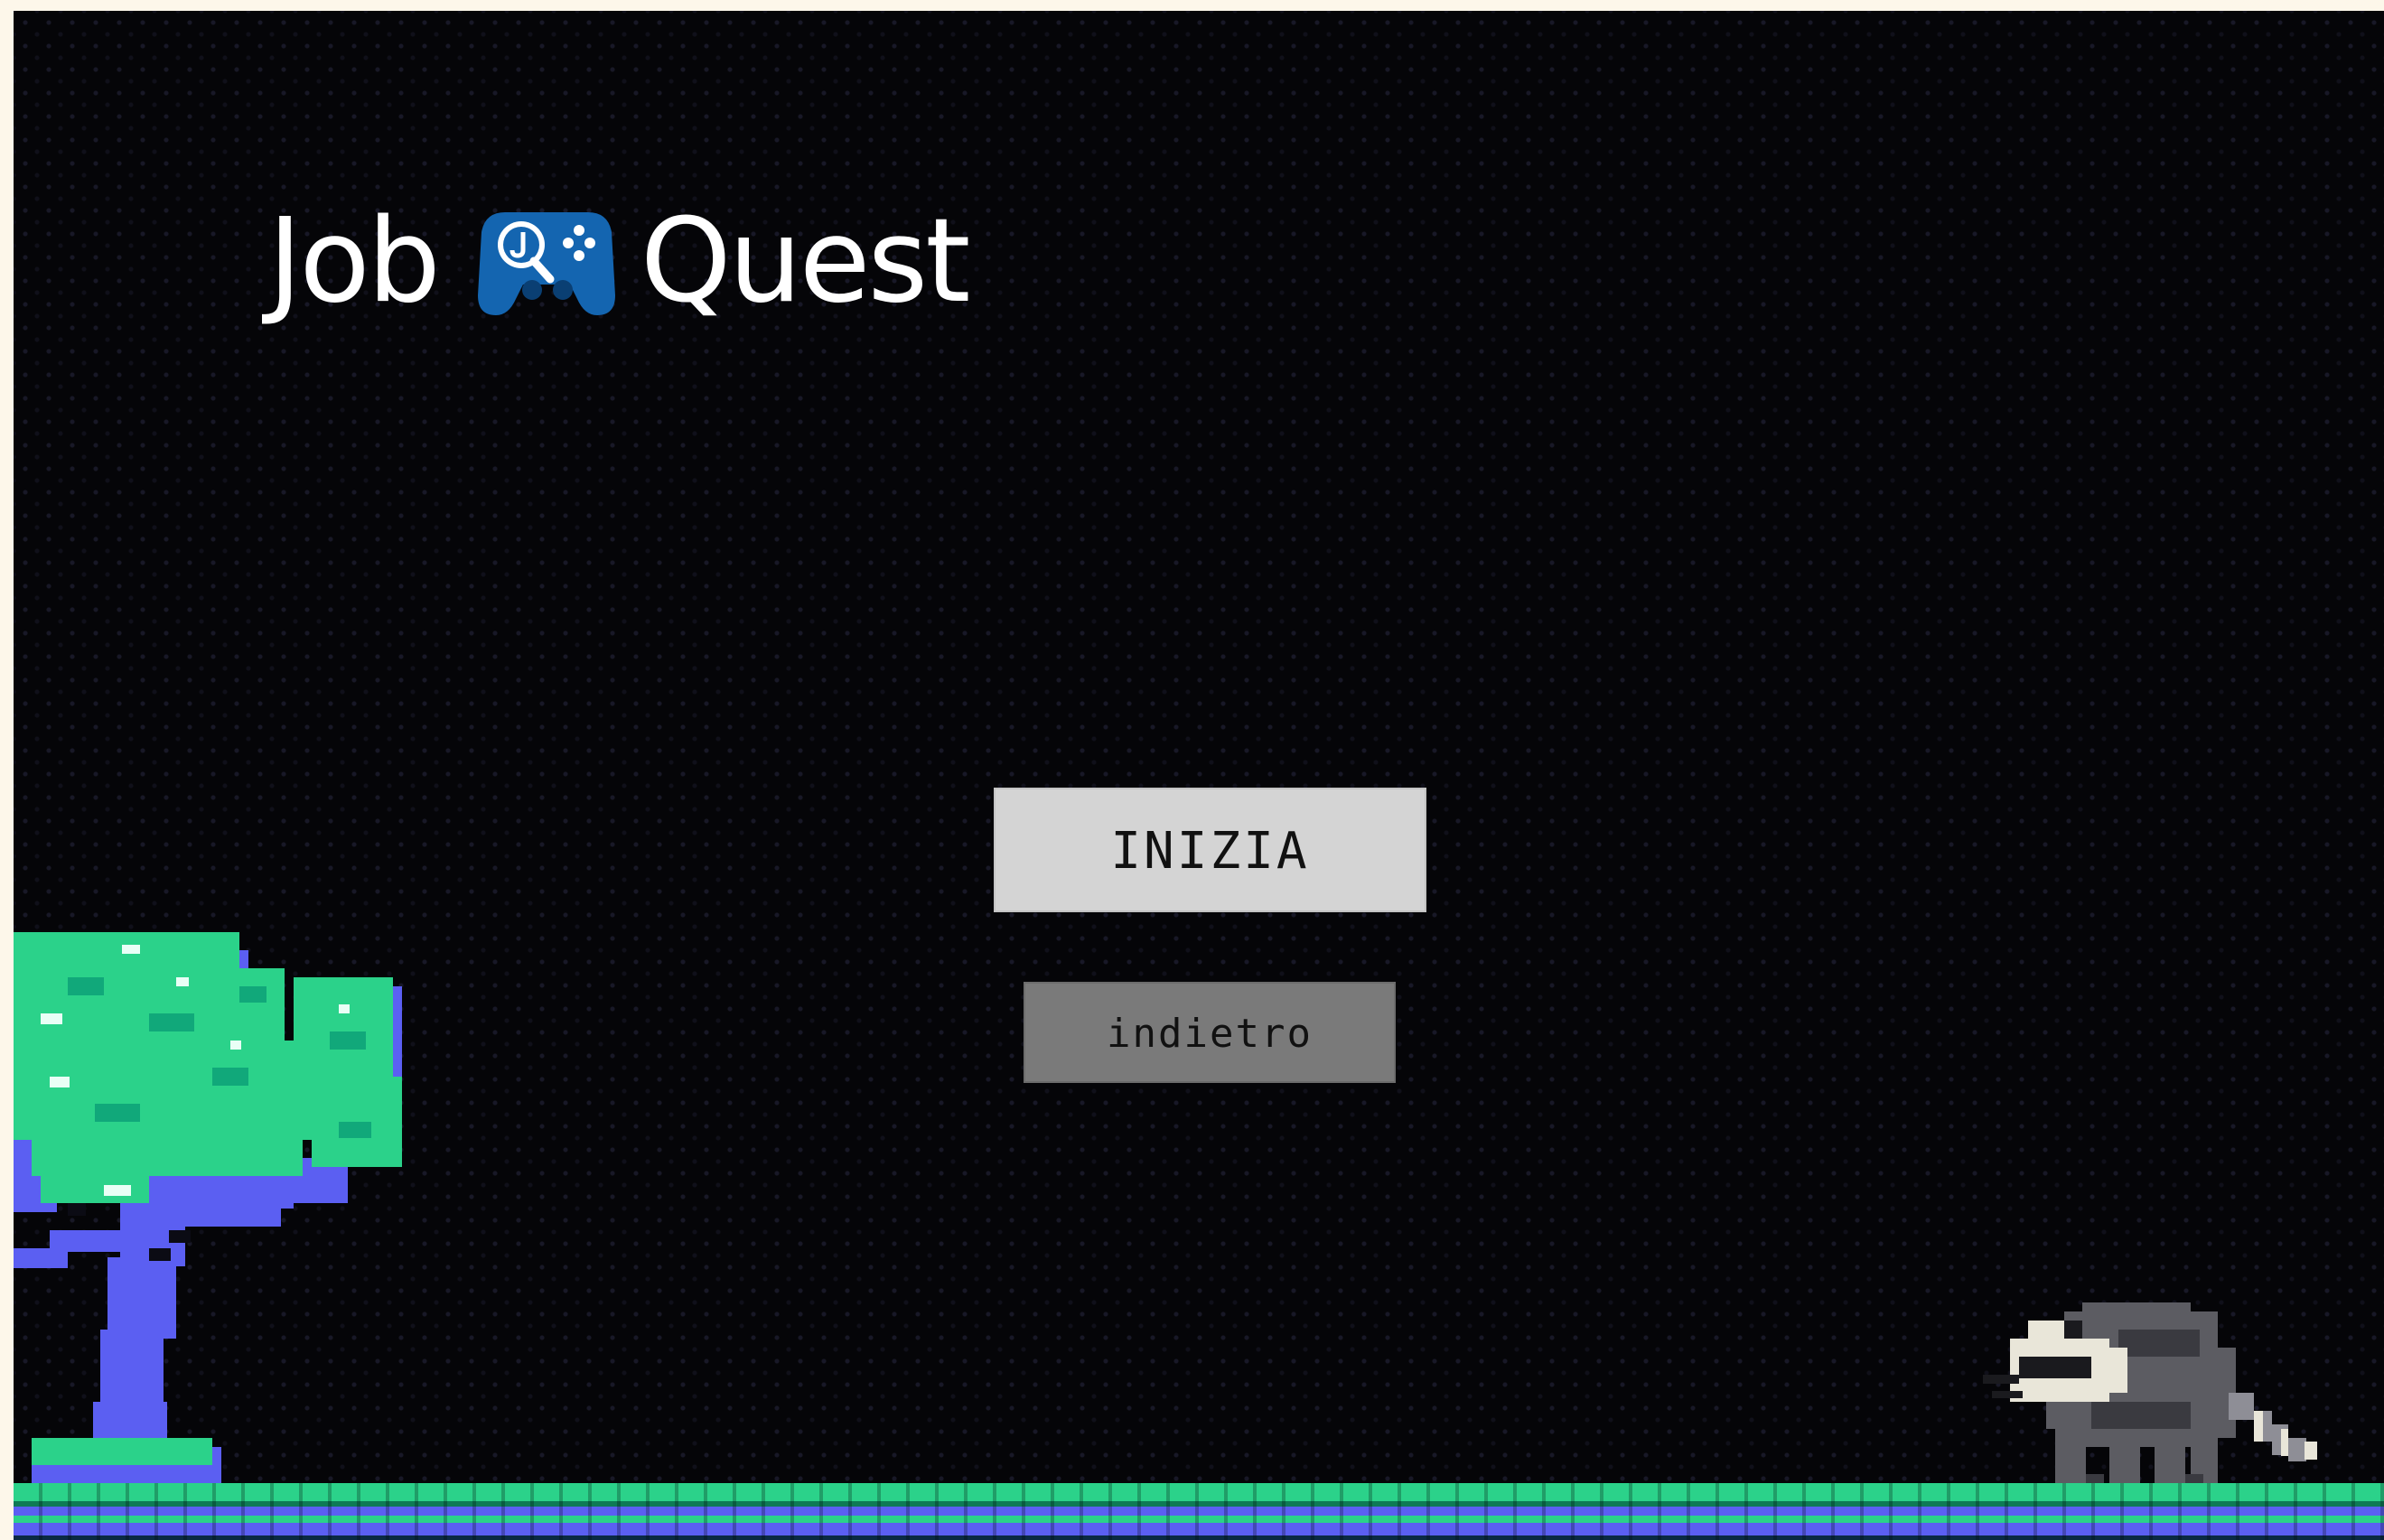  What do you see at coordinates (1210, 850) in the screenshot?
I see `start-button: INIZIA` at bounding box center [1210, 850].